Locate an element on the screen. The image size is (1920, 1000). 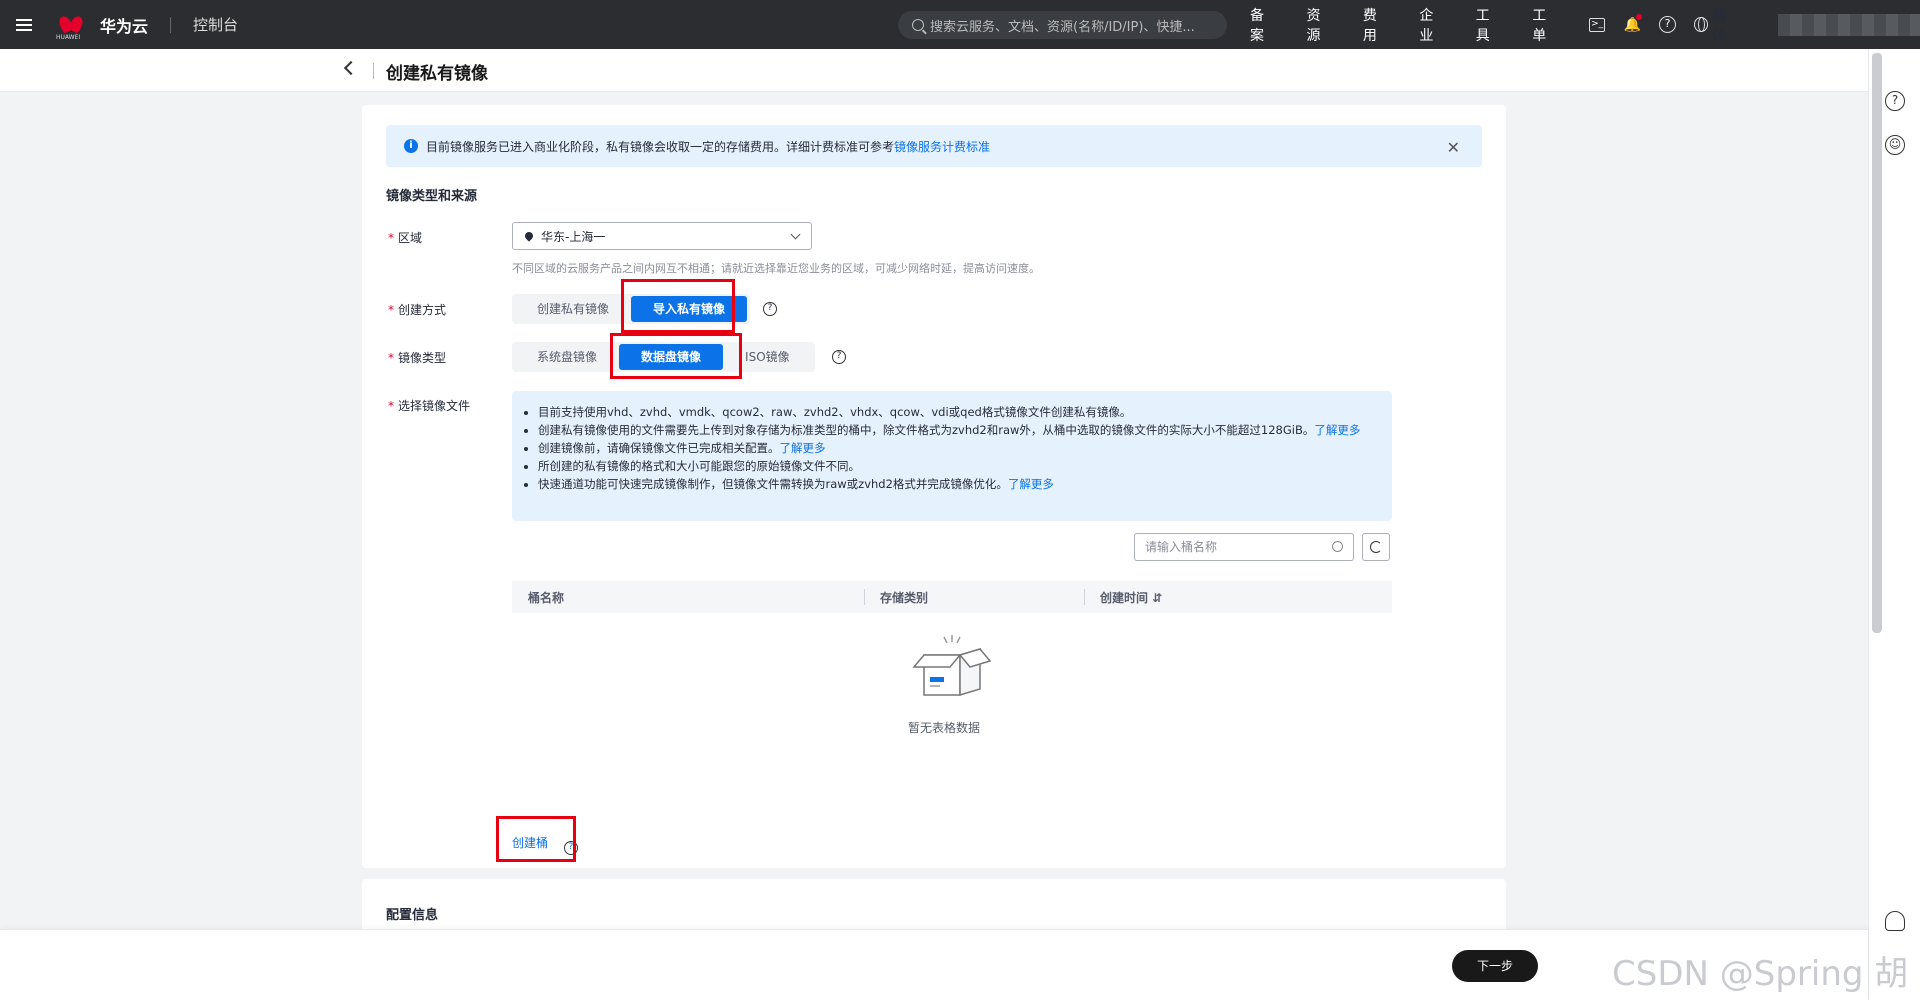
next-step-button: 下一步 is located at coordinates (1495, 966).